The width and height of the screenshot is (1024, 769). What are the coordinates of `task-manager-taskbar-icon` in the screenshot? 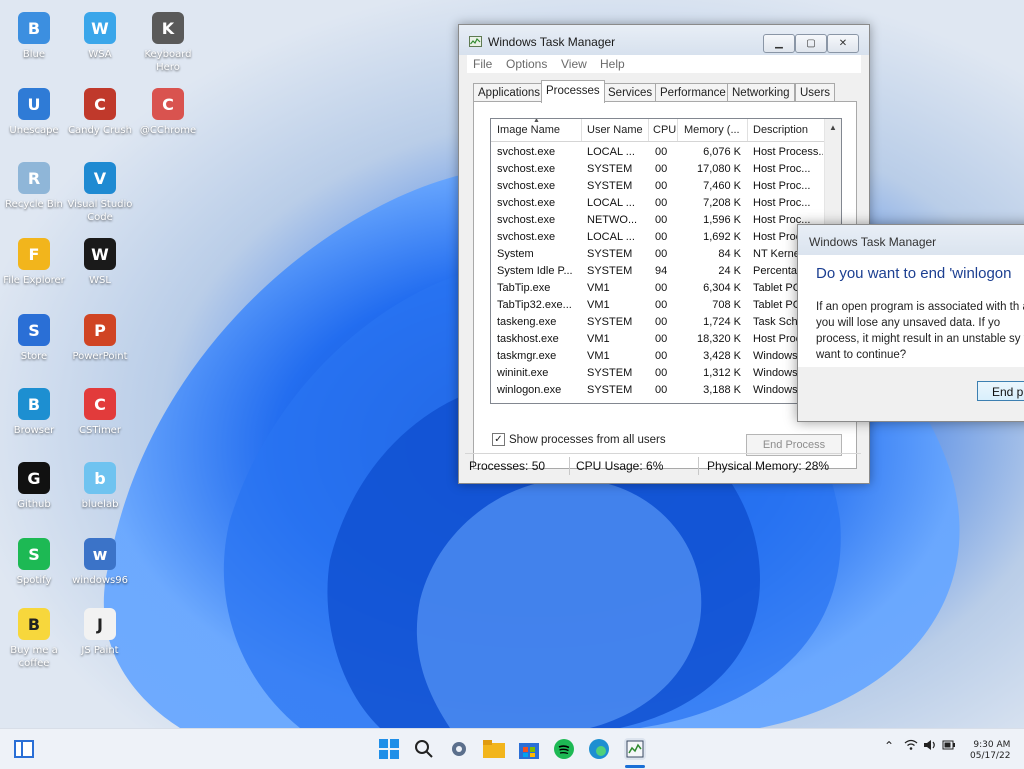 It's located at (635, 749).